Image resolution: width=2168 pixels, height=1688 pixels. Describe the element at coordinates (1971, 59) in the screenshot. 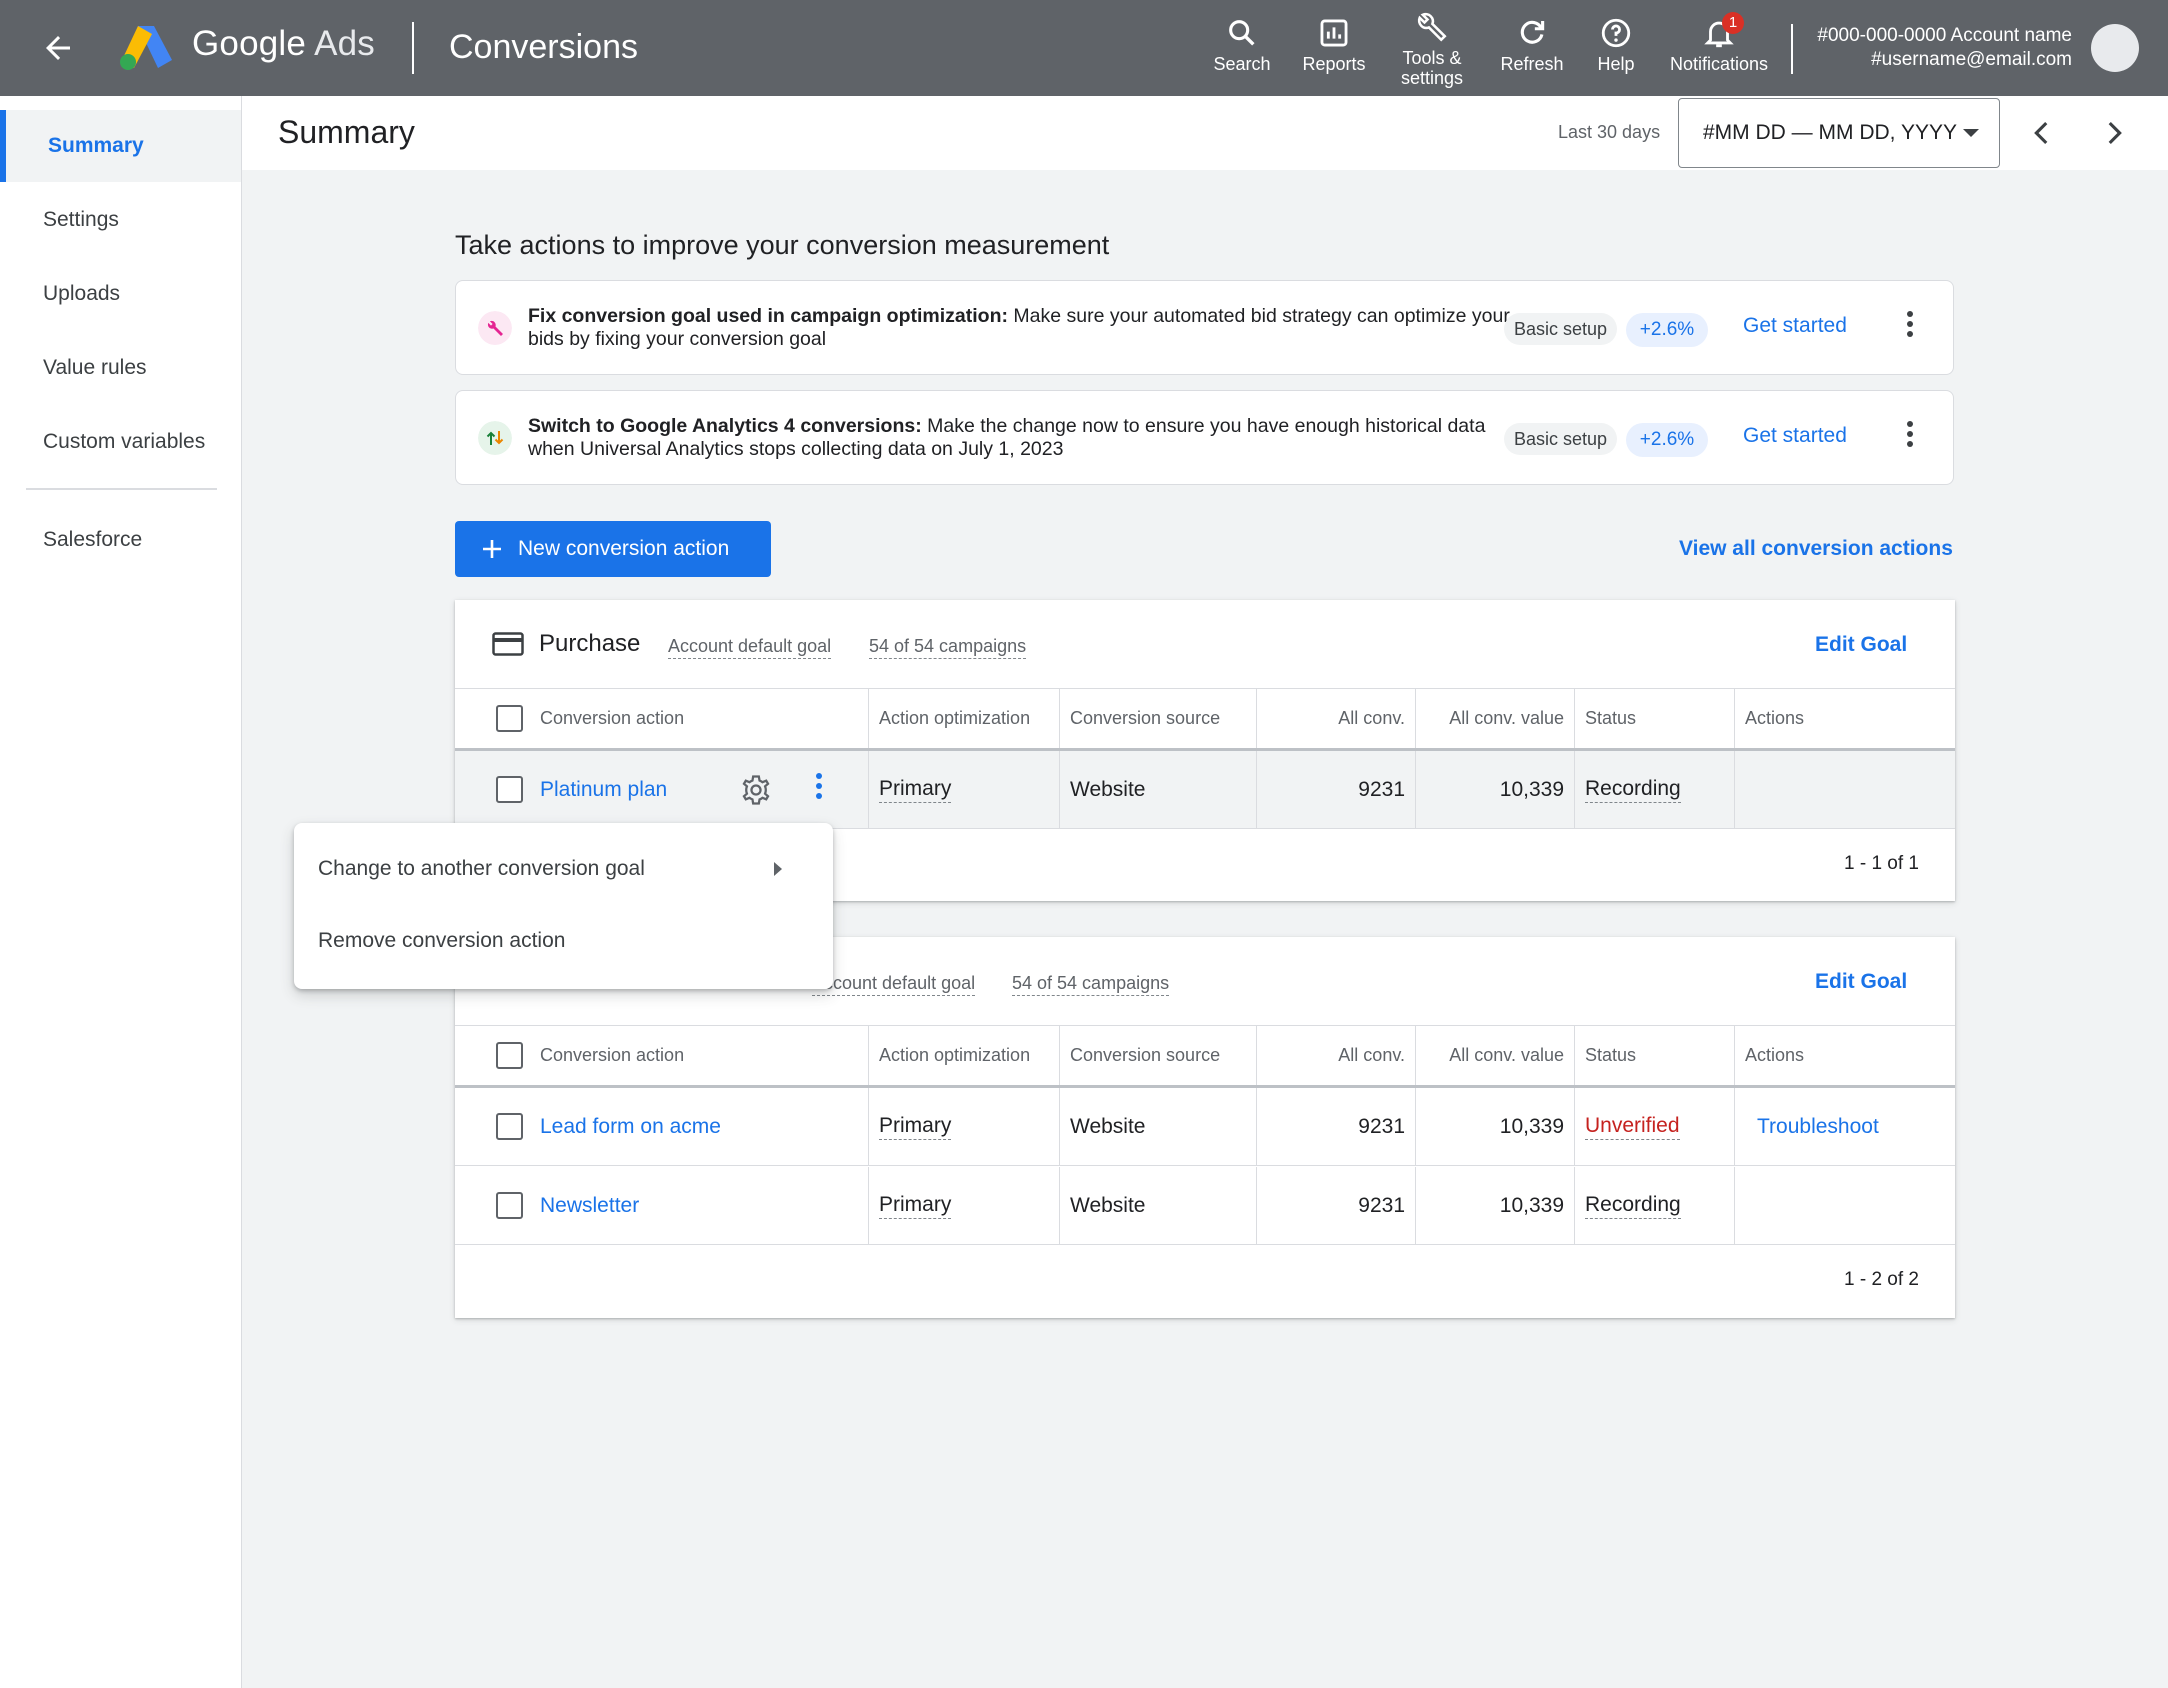

I see `account-email: #username@email.com` at that location.